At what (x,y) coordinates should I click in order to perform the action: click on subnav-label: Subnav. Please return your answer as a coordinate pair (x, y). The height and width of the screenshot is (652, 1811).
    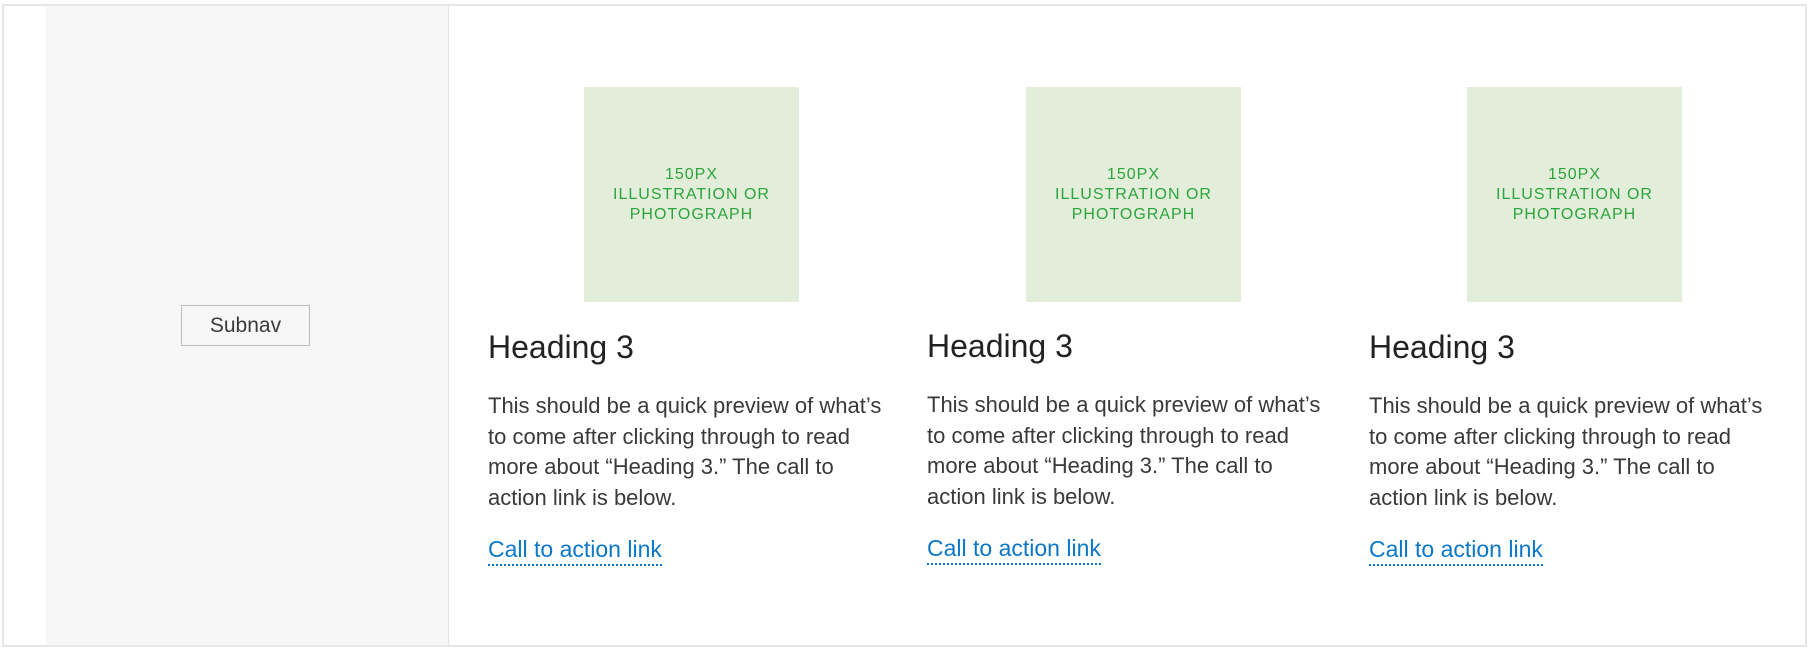
    Looking at the image, I should click on (245, 325).